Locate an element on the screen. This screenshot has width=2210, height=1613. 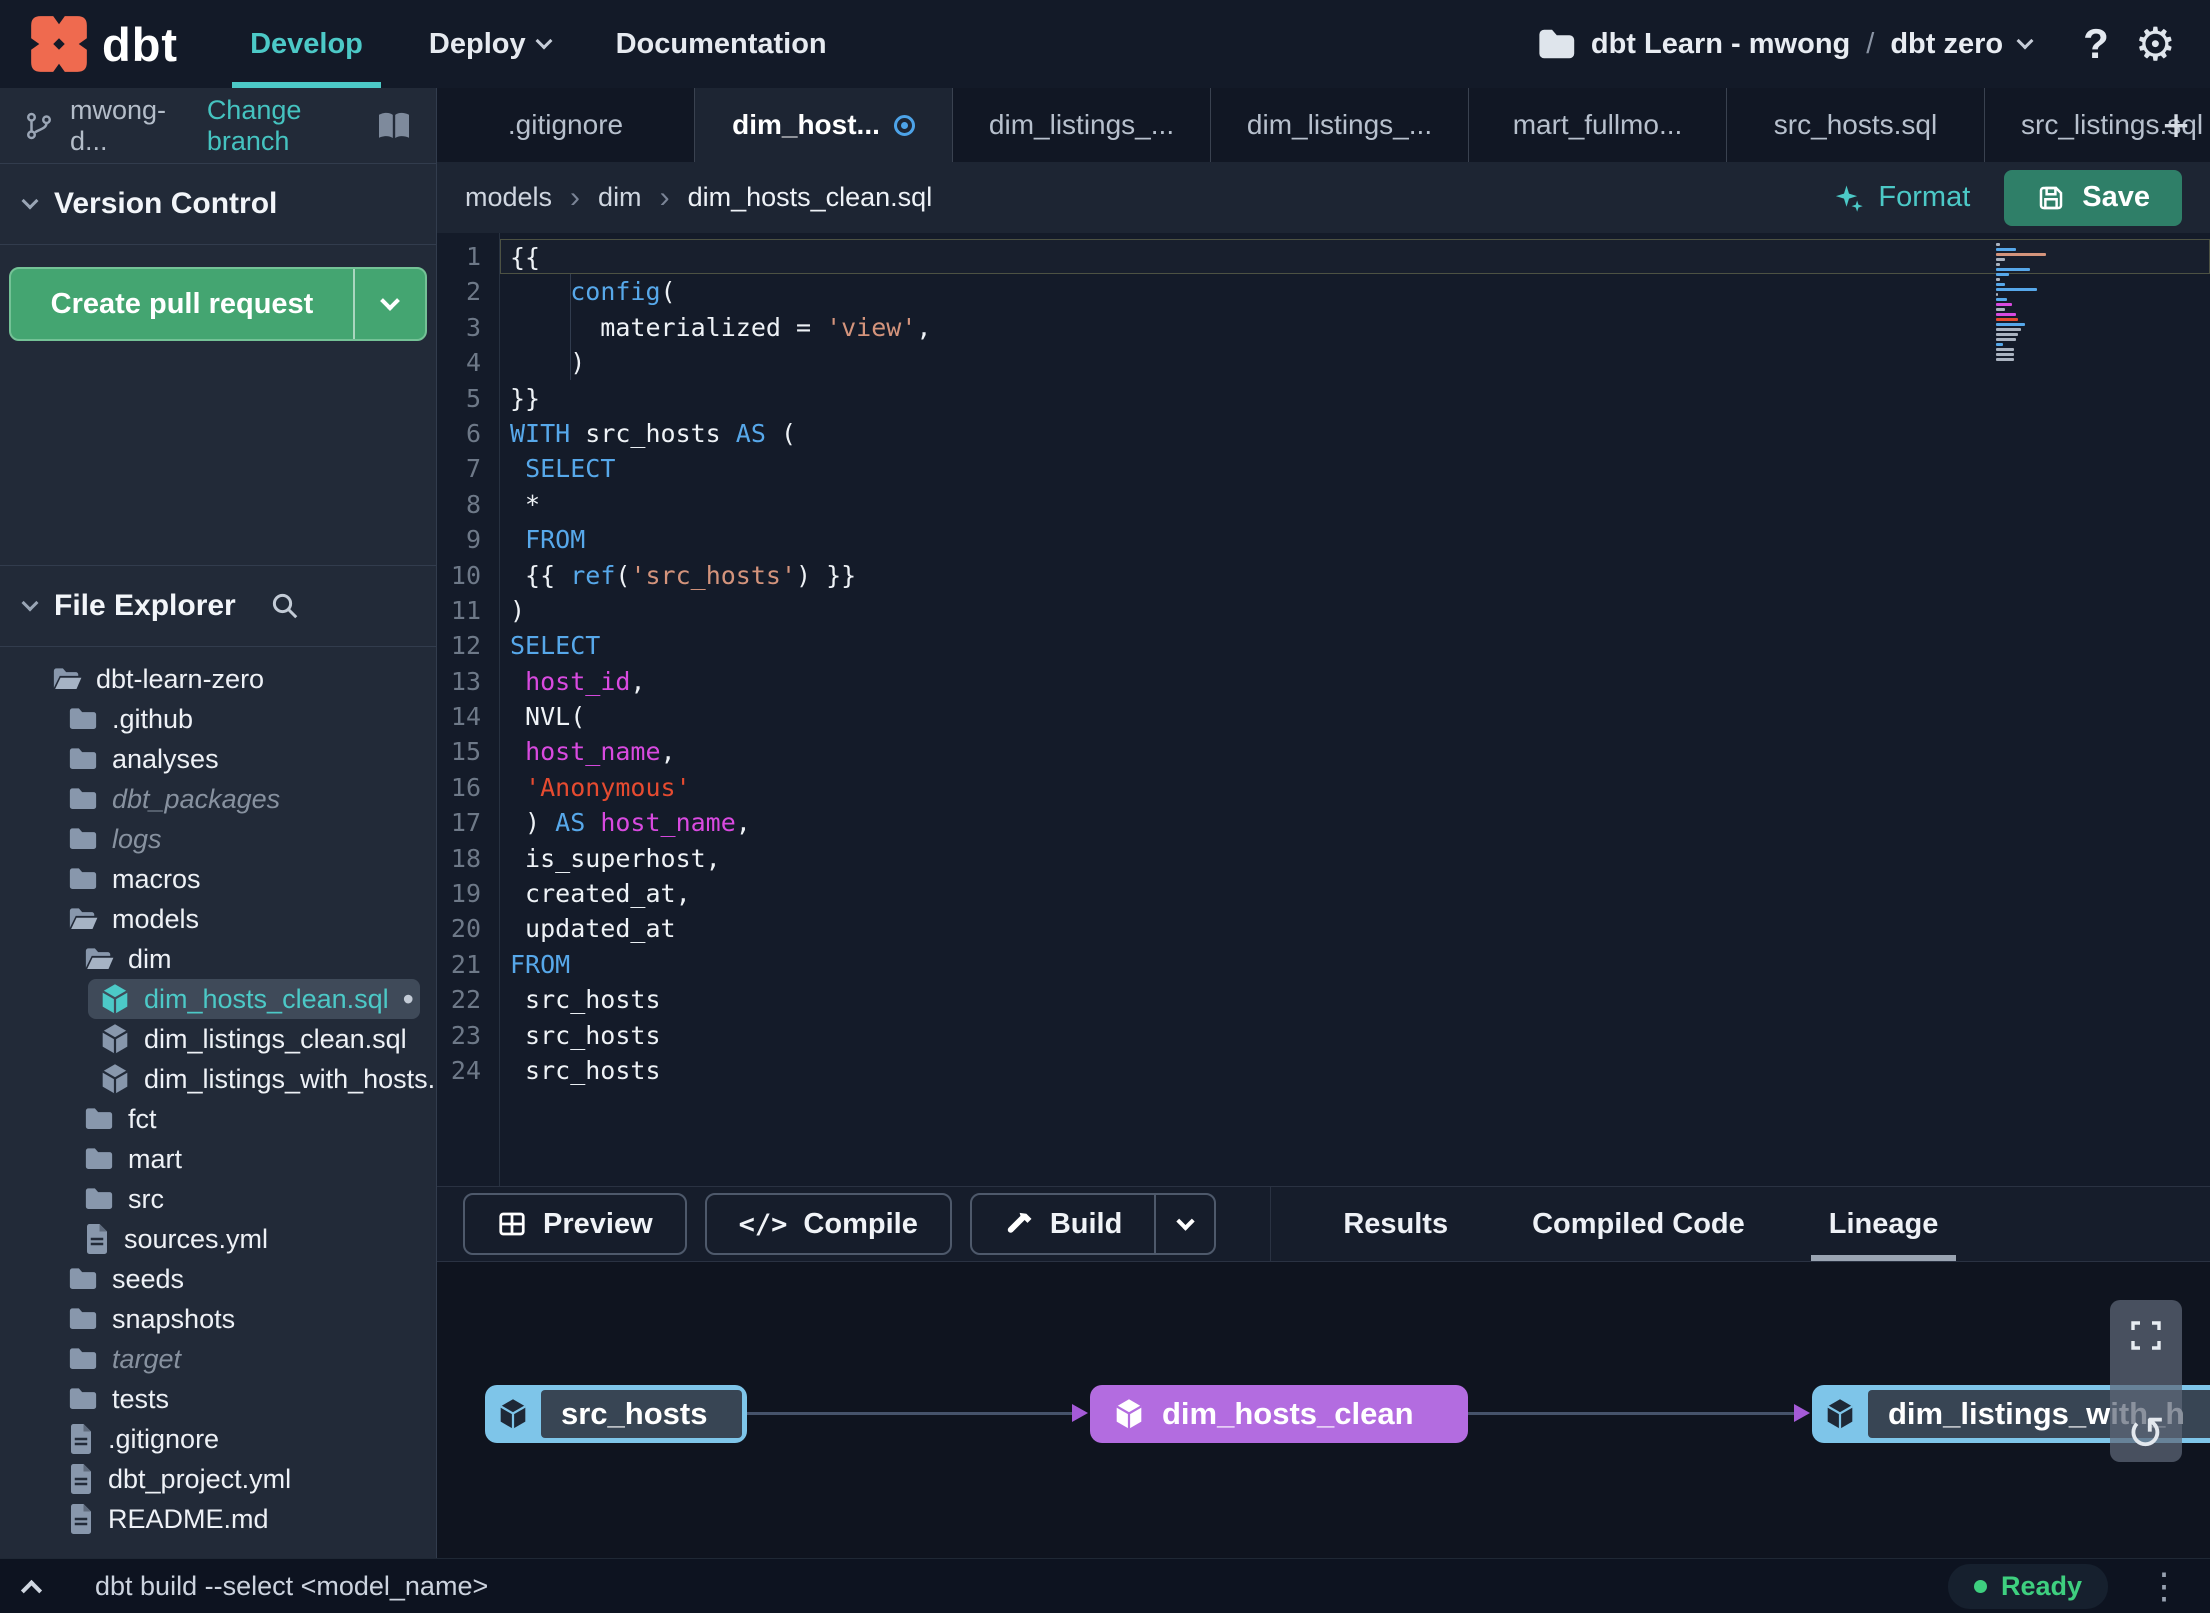
code-line-16: 'Anonymous' is located at coordinates (1355, 787).